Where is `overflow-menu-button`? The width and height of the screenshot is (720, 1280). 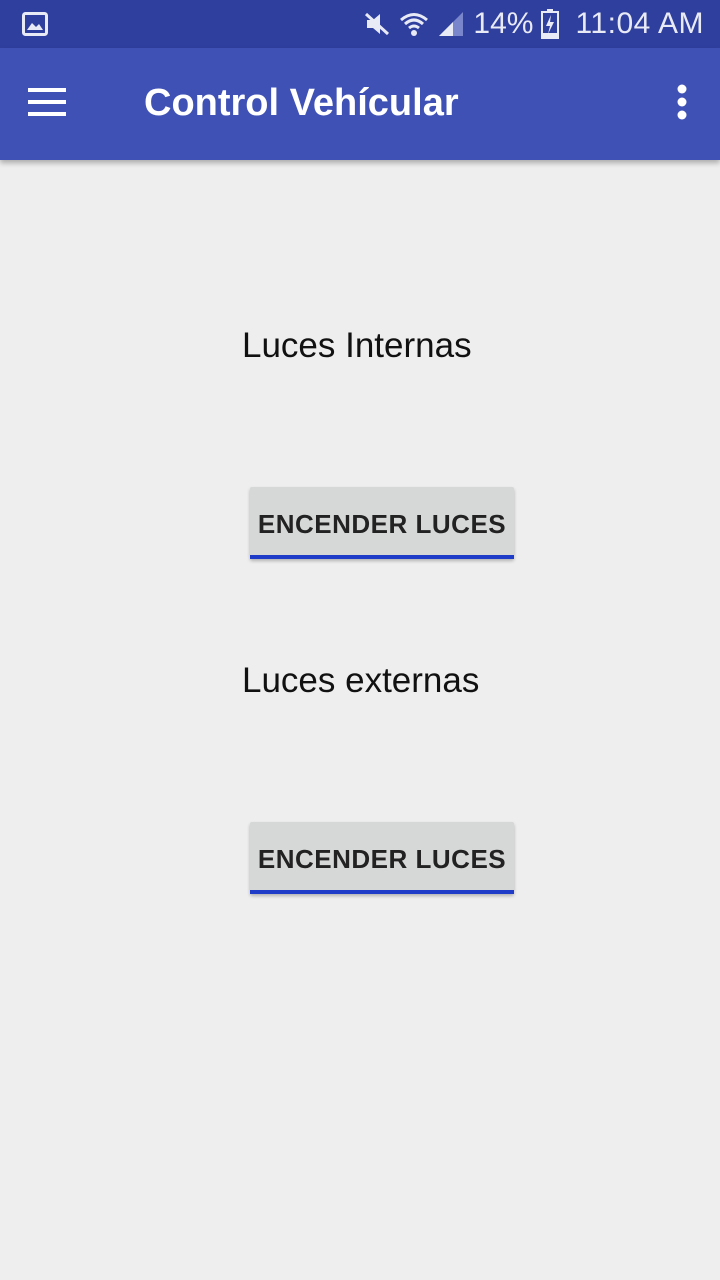
overflow-menu-button is located at coordinates (682, 104).